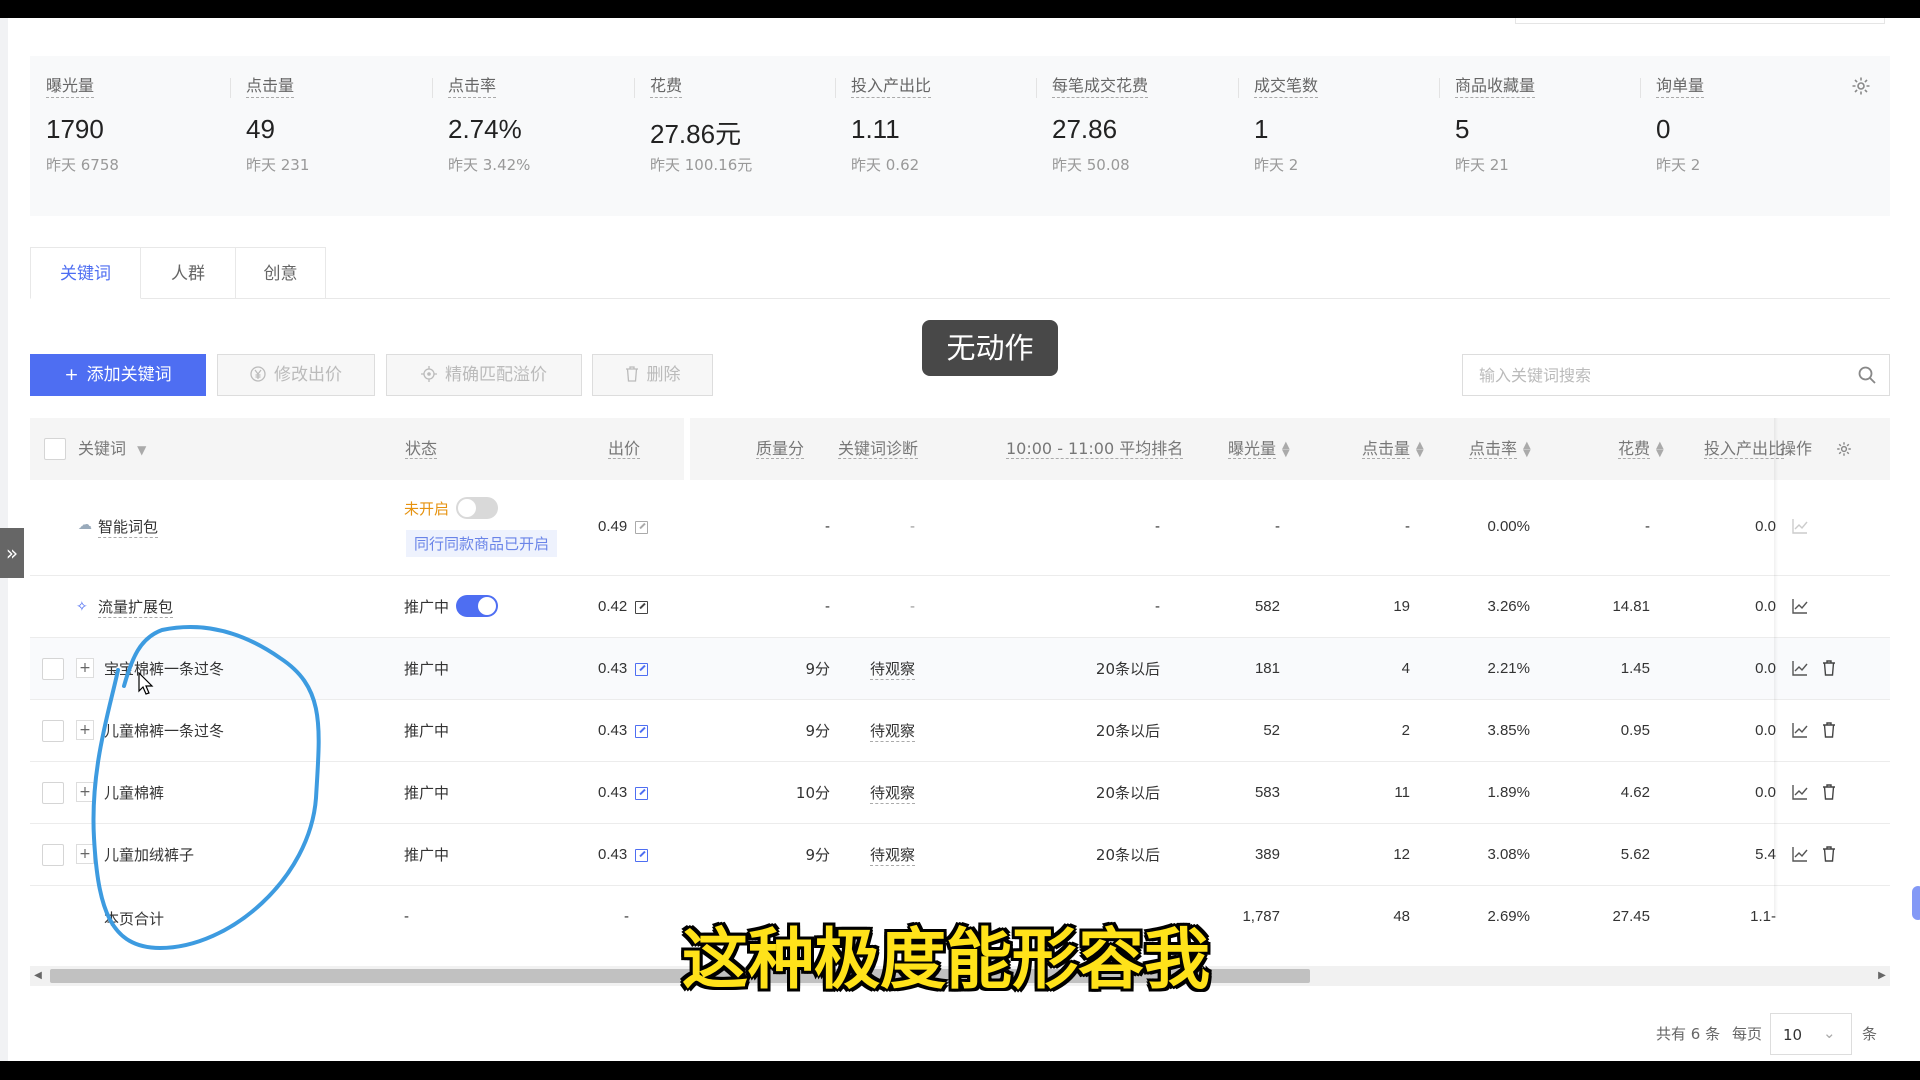 Image resolution: width=1920 pixels, height=1080 pixels. I want to click on fixed-column-shadow, so click(1776, 668).